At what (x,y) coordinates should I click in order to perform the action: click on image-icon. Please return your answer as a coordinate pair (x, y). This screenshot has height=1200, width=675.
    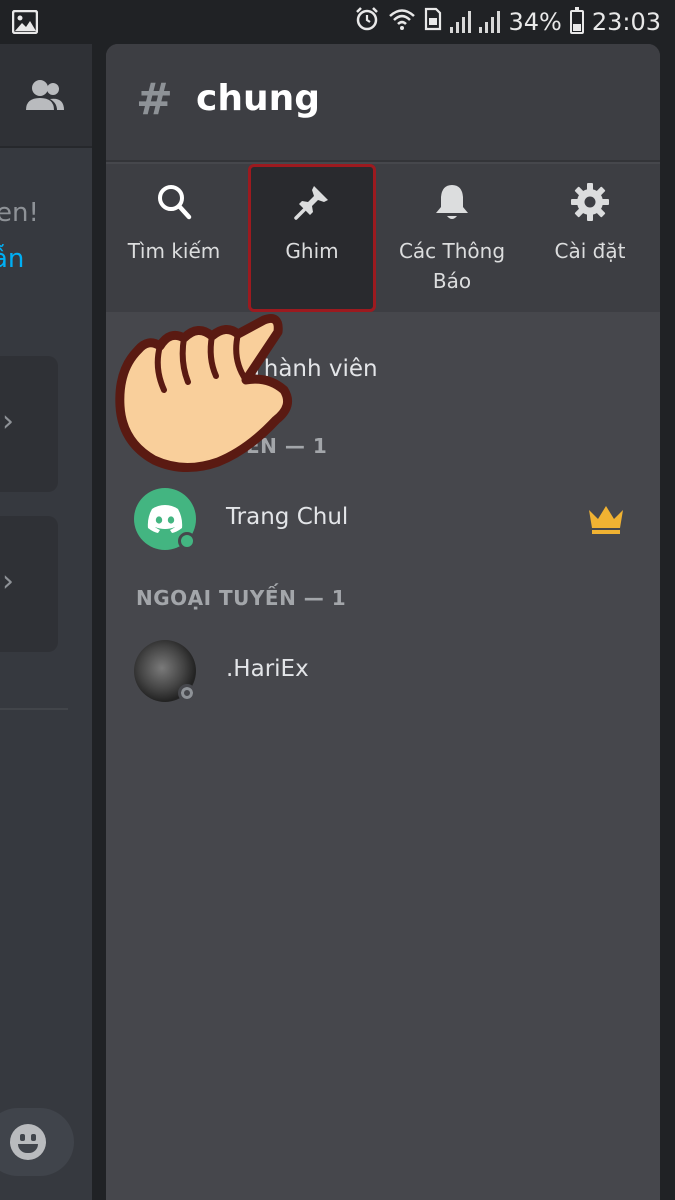
    Looking at the image, I should click on (25, 23).